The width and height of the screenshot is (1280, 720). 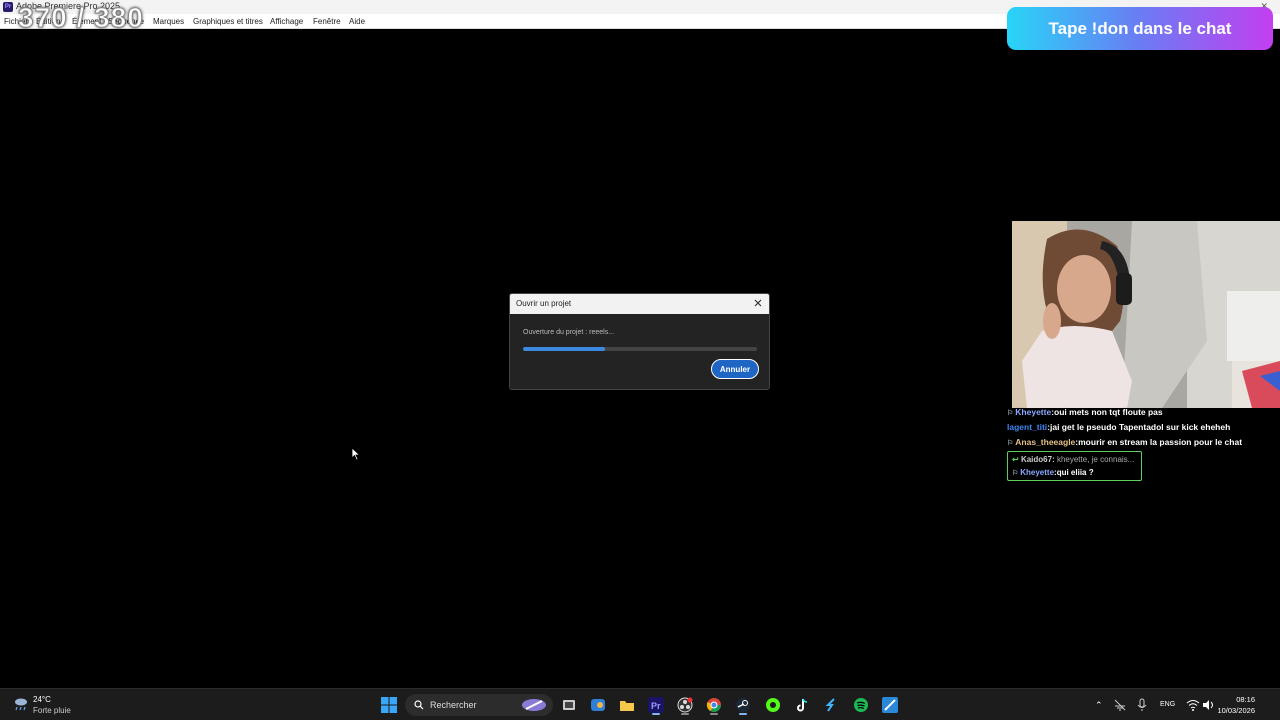 I want to click on chat-username: Anas_theeagle, so click(x=1045, y=442).